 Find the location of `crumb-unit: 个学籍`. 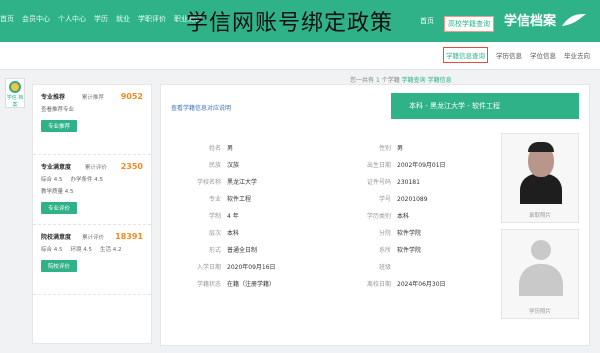

crumb-unit: 个学籍 is located at coordinates (390, 80).